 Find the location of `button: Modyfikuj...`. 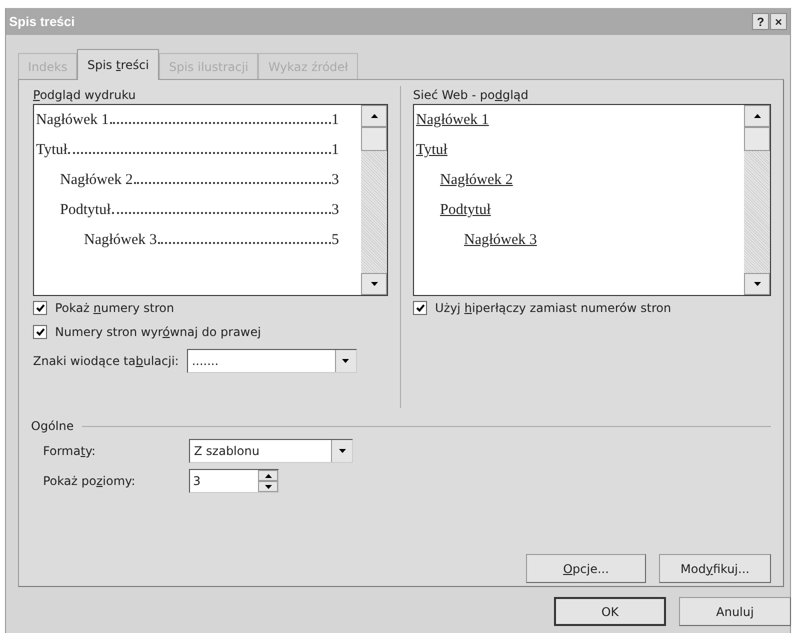

button: Modyfikuj... is located at coordinates (715, 568).